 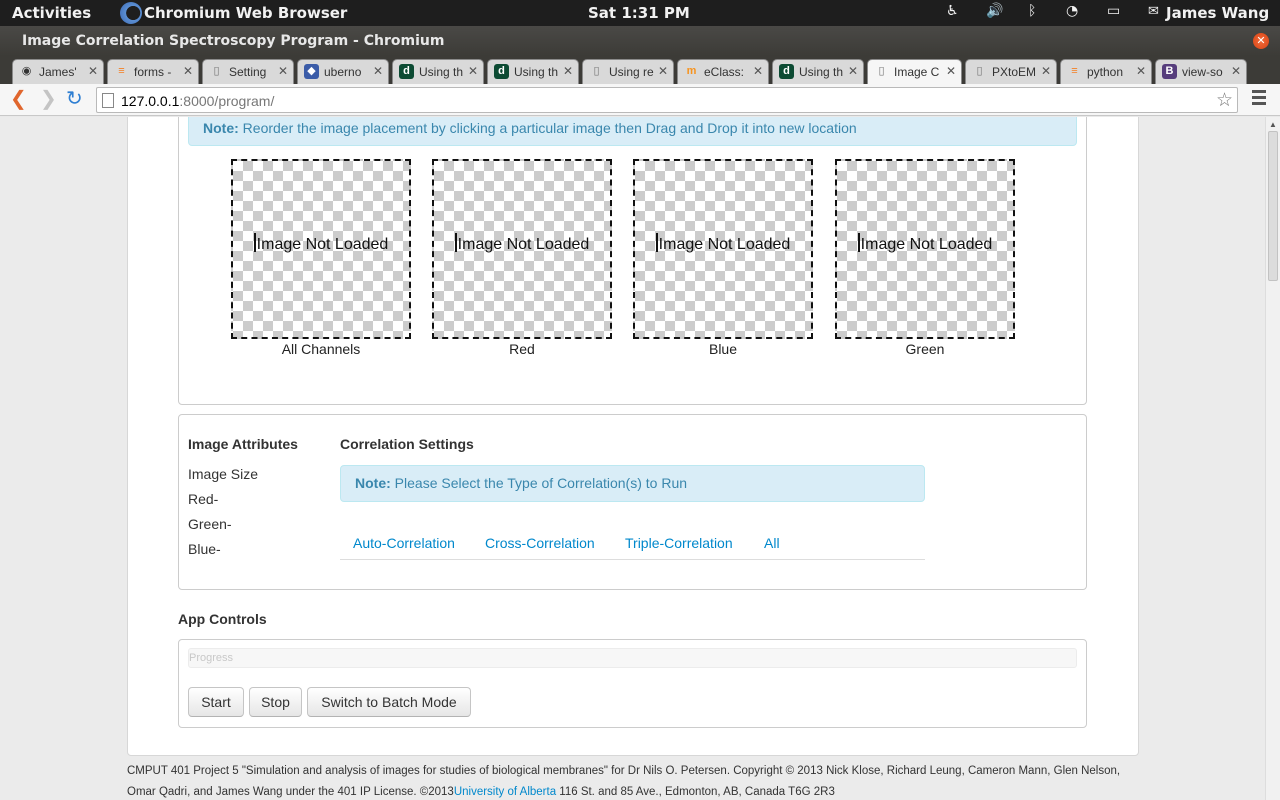 What do you see at coordinates (679, 543) in the screenshot?
I see `tab-triple-correlation: Triple-Correlation` at bounding box center [679, 543].